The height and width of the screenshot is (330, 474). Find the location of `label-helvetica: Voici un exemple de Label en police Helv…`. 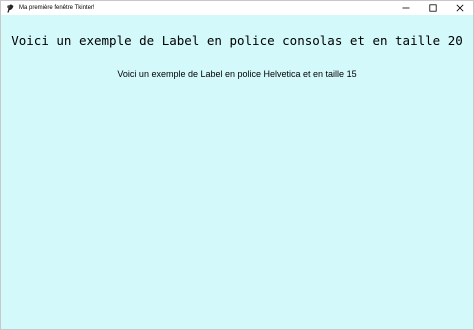

label-helvetica: Voici un exemple de Label en police Helv… is located at coordinates (237, 74).